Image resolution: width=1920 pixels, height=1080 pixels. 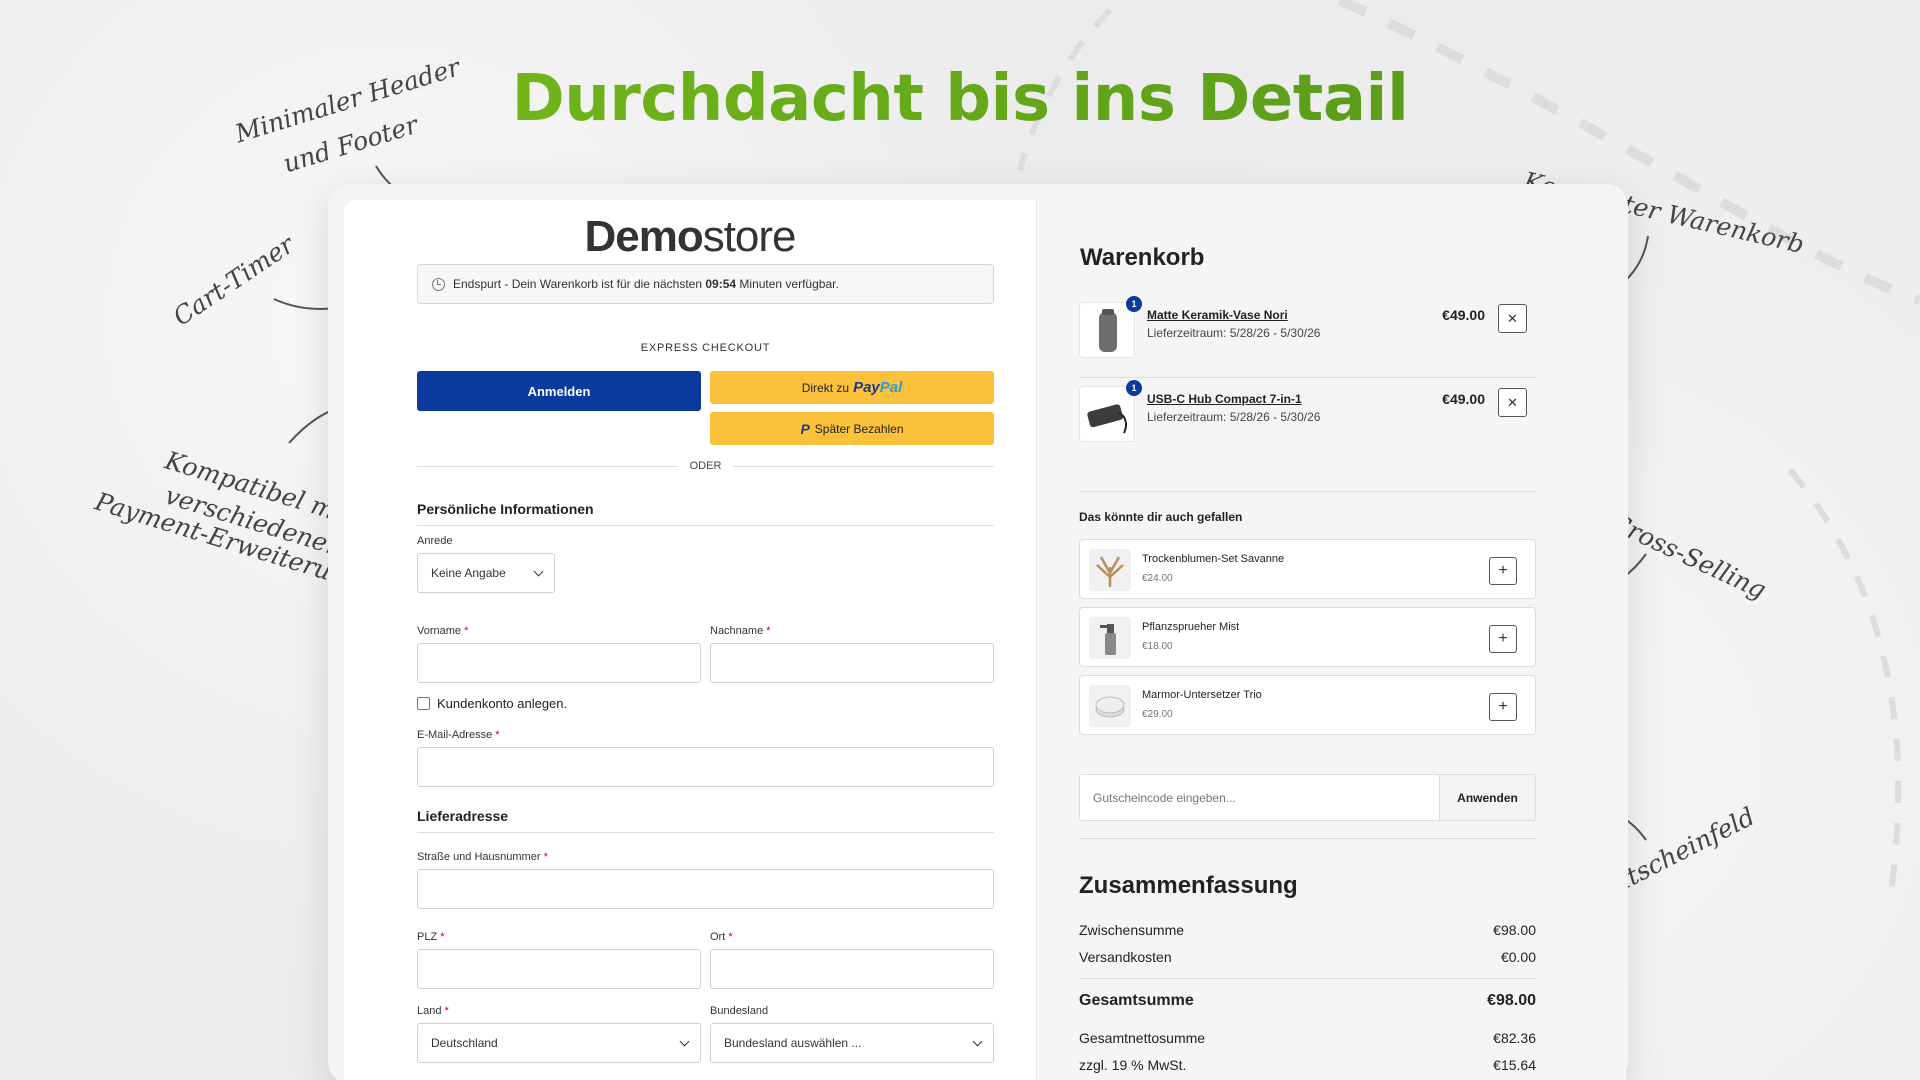 I want to click on shipping-cost-row: Versandkosten €0.00, so click(x=1307, y=957).